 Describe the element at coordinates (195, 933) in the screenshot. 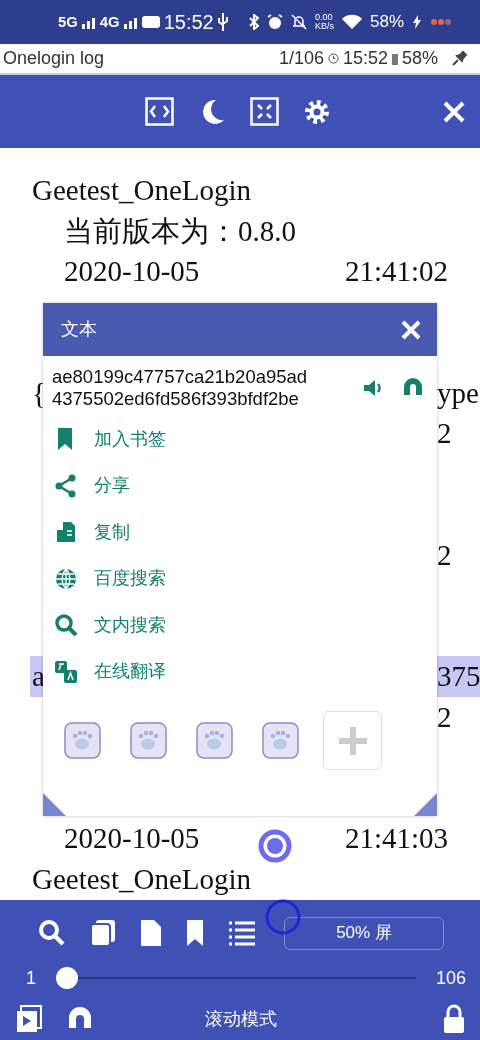

I see `bookmark-icon` at that location.